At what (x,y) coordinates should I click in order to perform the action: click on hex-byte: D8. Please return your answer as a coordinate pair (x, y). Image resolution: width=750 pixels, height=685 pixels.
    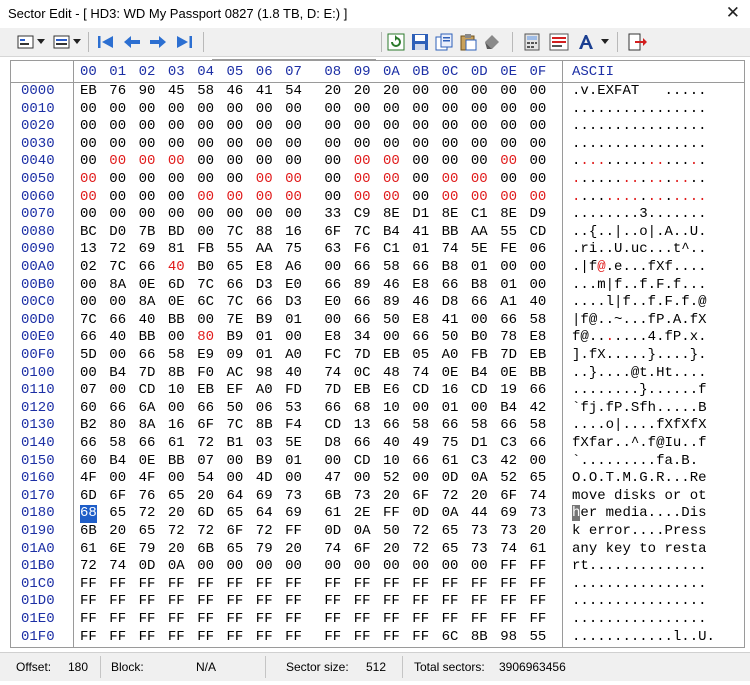
    Looking at the image, I should click on (332, 444).